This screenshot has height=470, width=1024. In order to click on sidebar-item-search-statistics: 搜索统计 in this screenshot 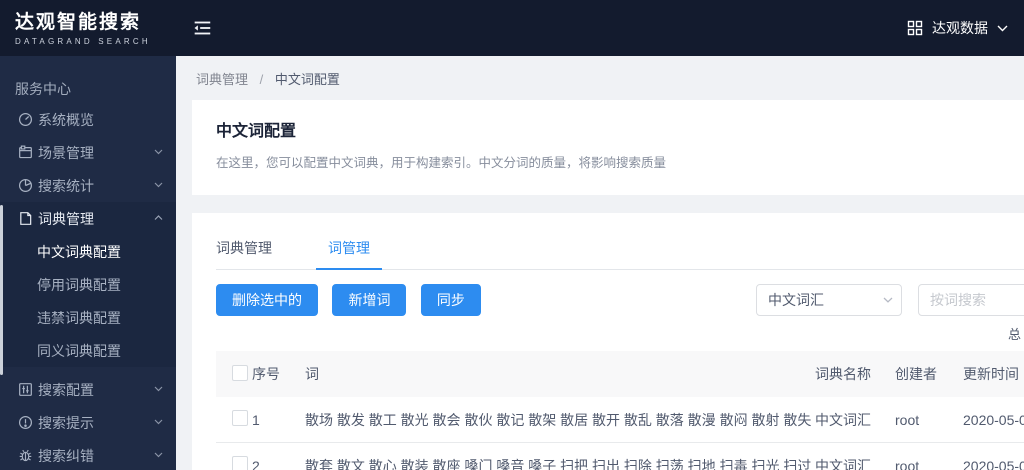, I will do `click(88, 185)`.